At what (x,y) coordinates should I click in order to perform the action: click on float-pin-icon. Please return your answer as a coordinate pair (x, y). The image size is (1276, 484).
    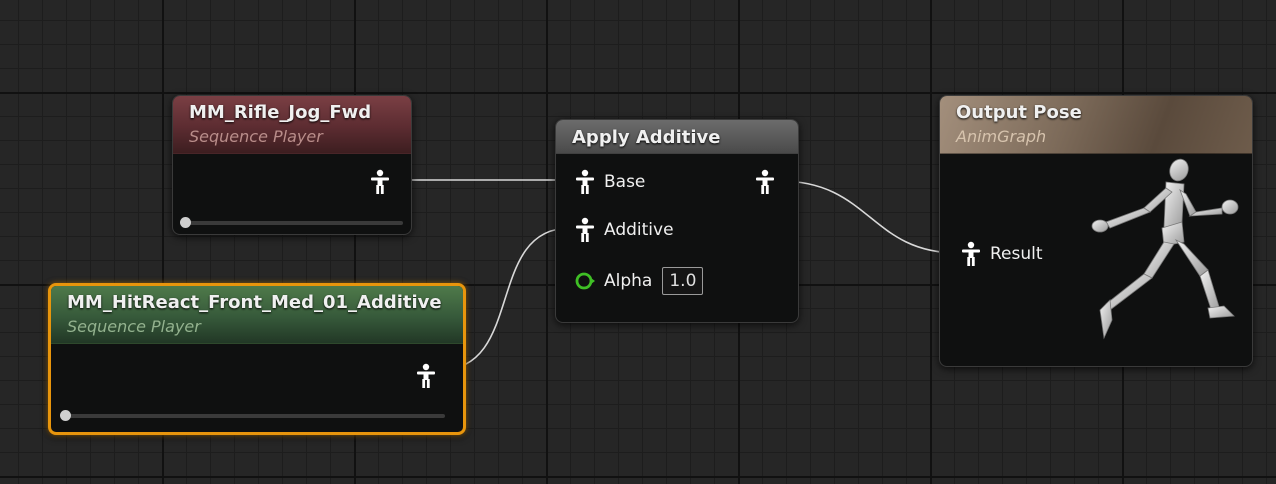
    Looking at the image, I should click on (585, 281).